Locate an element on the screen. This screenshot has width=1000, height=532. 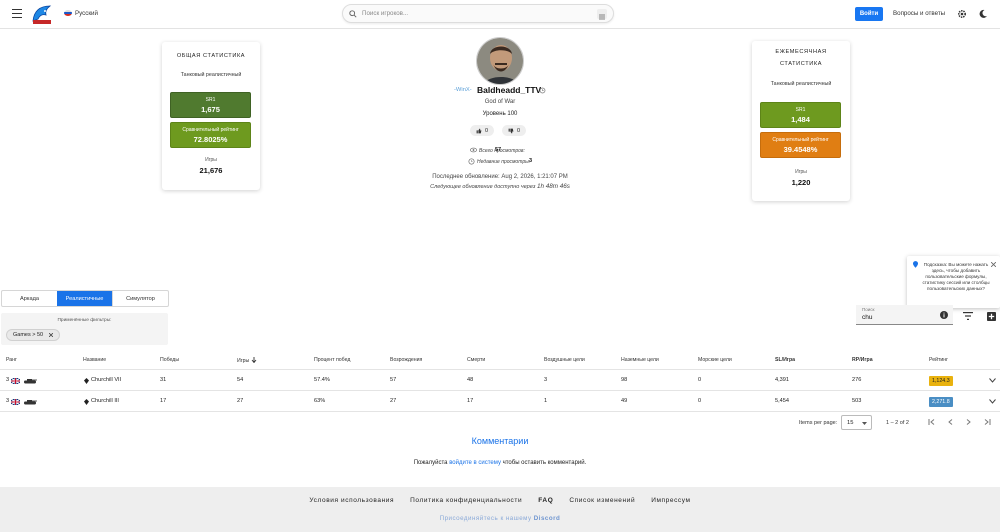
site-logo is located at coordinates (42, 14).